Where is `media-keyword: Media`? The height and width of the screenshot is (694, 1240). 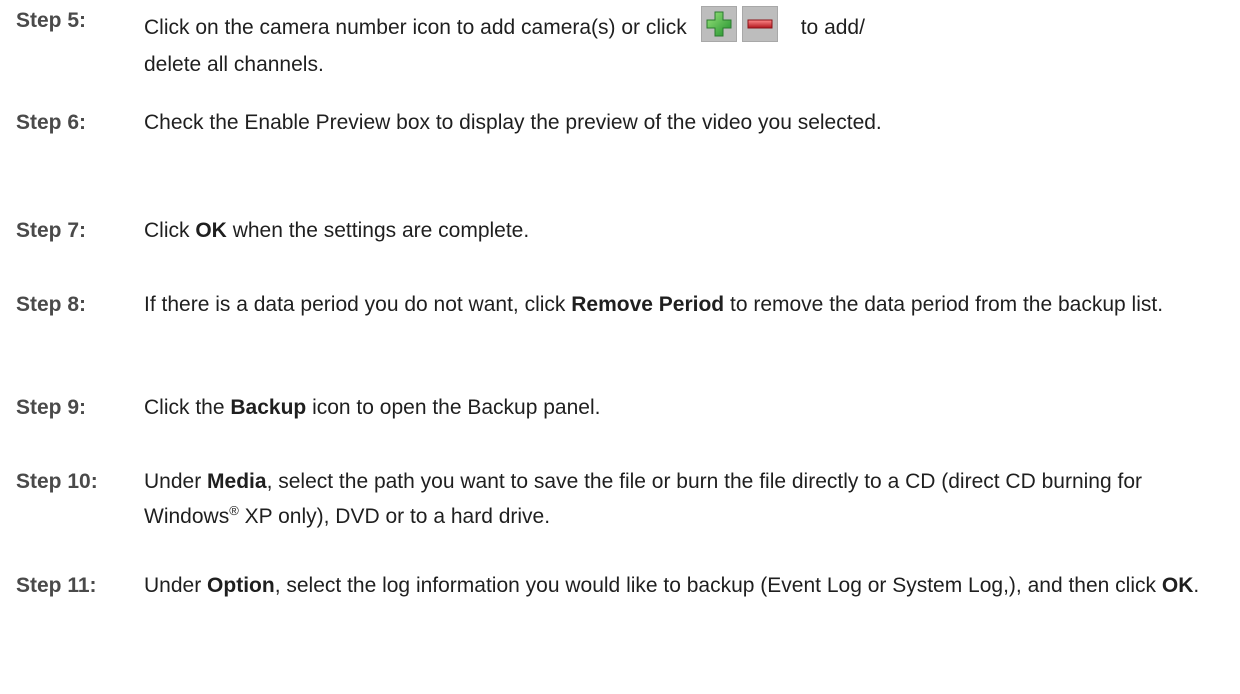
media-keyword: Media is located at coordinates (237, 481).